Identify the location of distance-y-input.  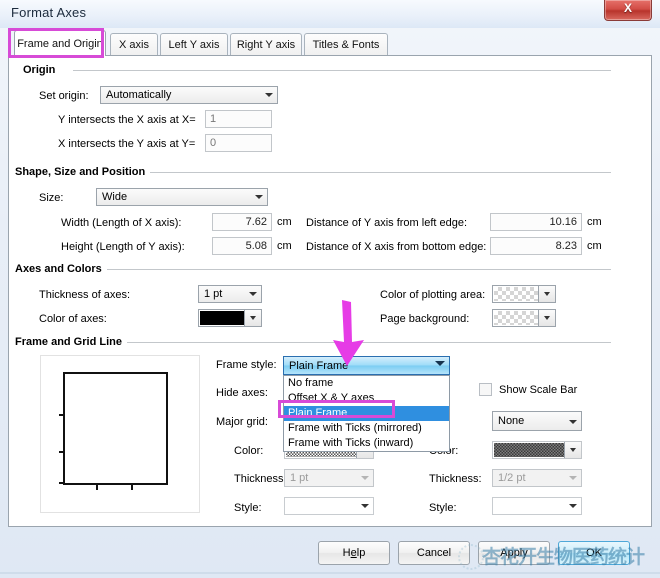
(536, 222).